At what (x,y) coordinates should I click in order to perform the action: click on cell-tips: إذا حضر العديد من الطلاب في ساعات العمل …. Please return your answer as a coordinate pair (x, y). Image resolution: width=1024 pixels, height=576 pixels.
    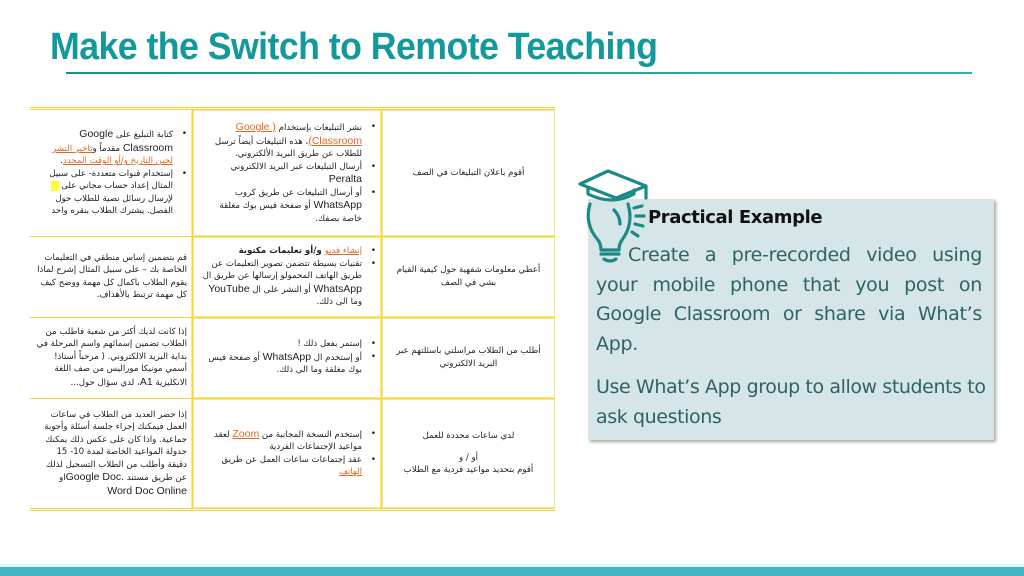
    Looking at the image, I should click on (111, 452).